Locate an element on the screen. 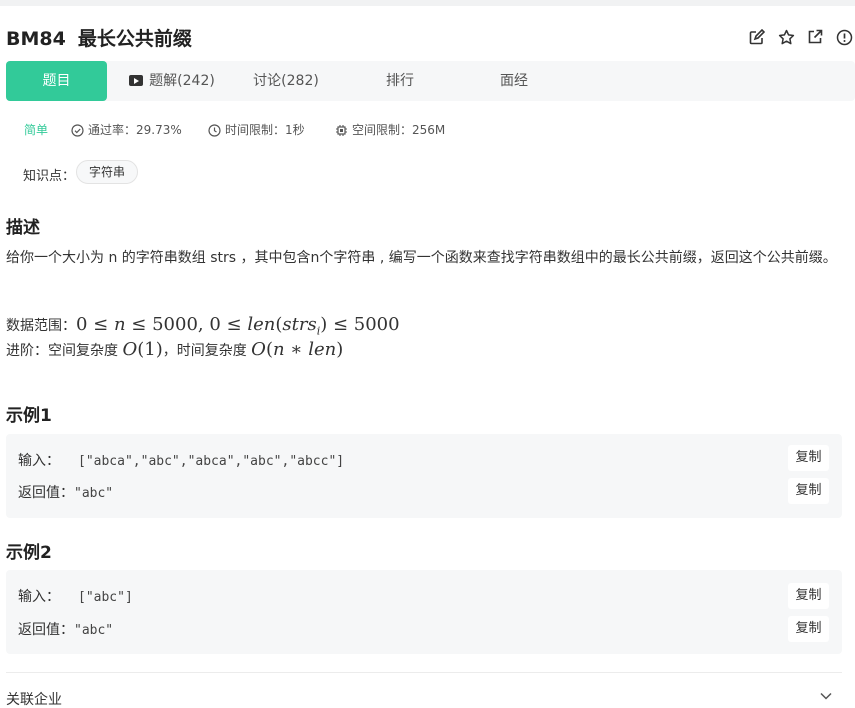 This screenshot has height=708, width=855. tab-solutions-label: 题解(242) is located at coordinates (182, 81).